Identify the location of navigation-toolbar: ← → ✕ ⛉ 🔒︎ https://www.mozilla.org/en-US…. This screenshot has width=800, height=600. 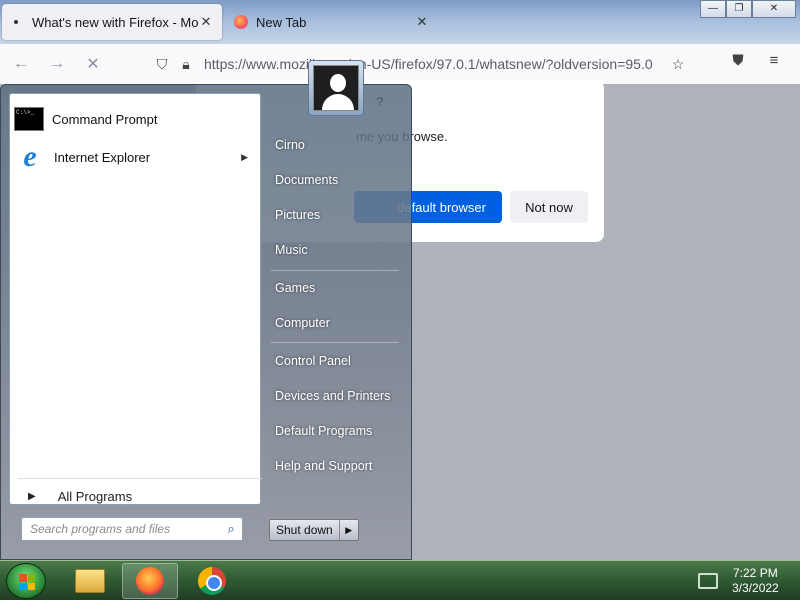
(400, 64).